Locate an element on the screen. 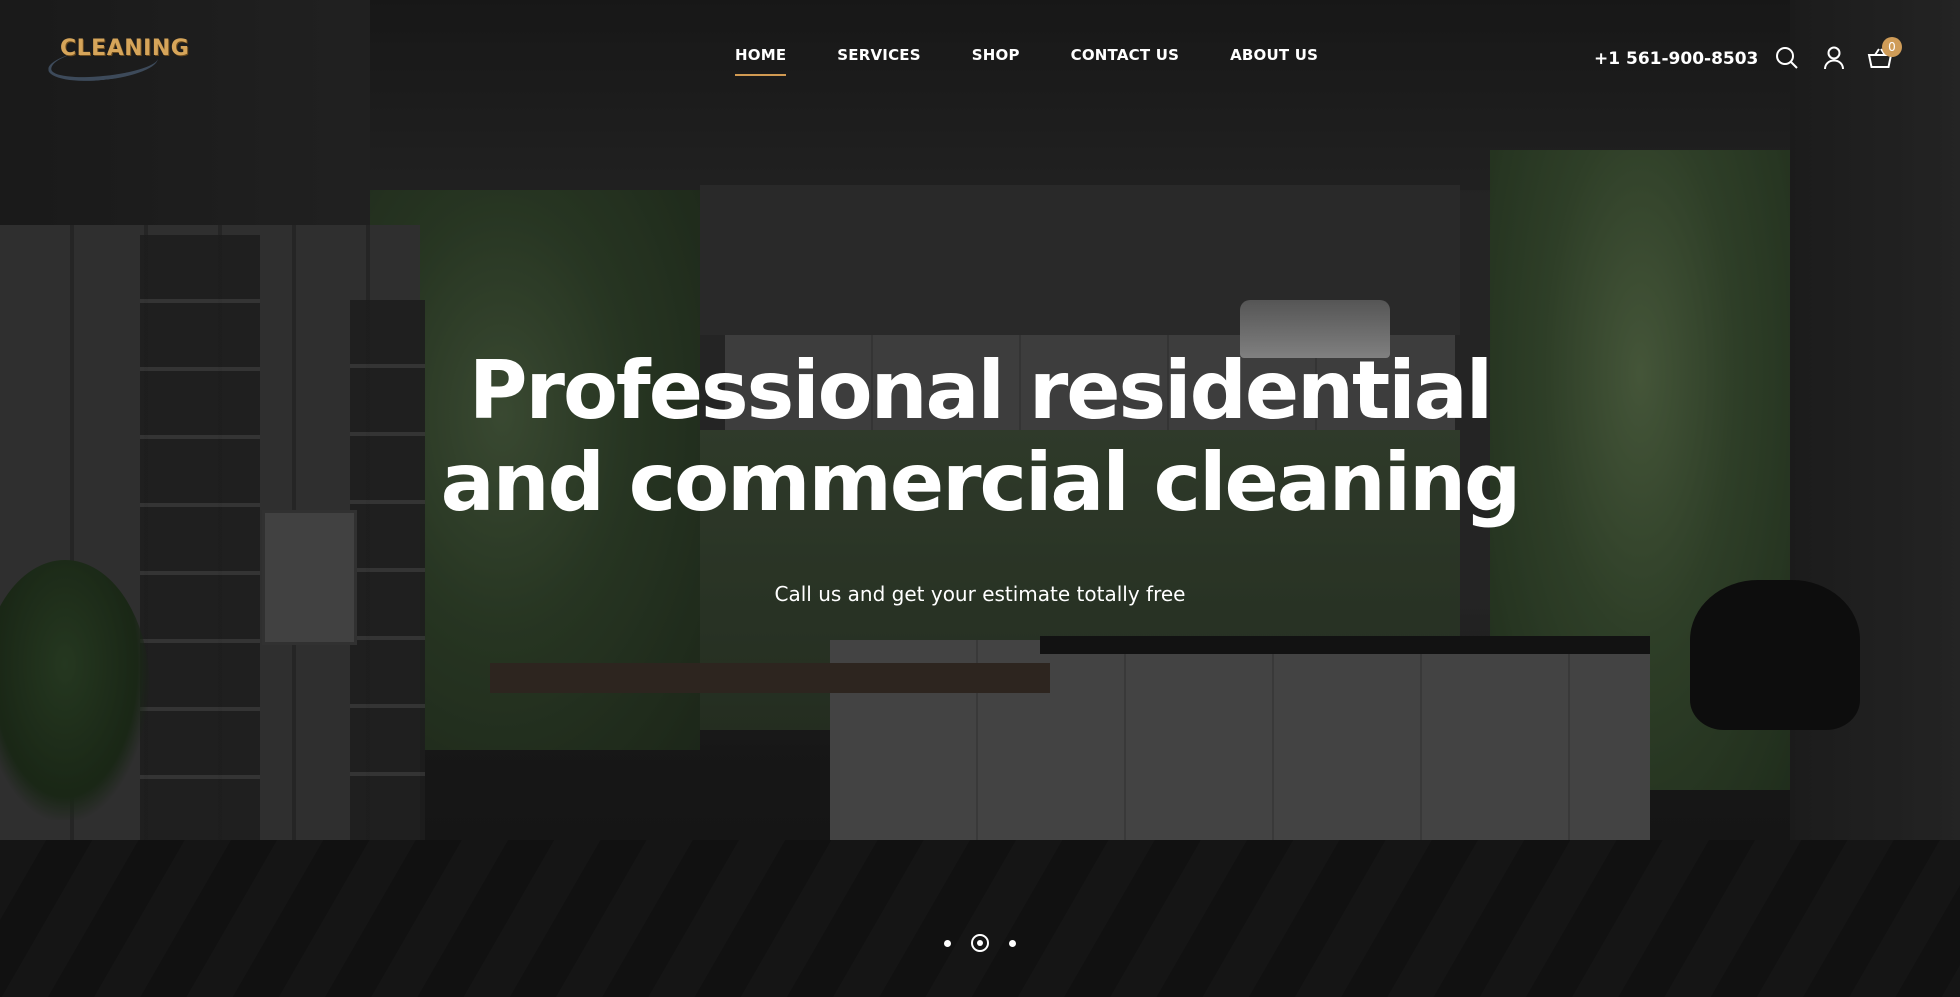  slider-pagination is located at coordinates (980, 943).